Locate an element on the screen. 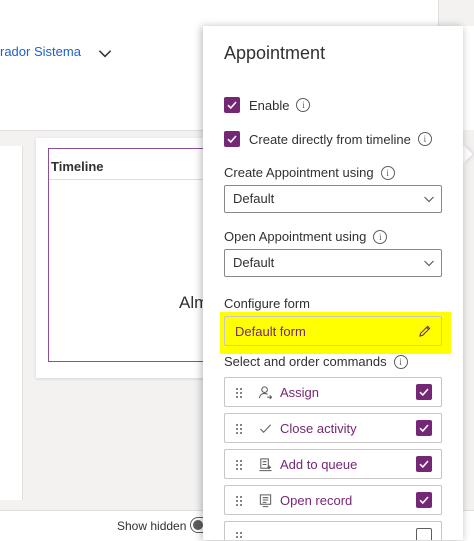 This screenshot has height=541, width=474. open-using-field-label: Open Appointment using i is located at coordinates (306, 236).